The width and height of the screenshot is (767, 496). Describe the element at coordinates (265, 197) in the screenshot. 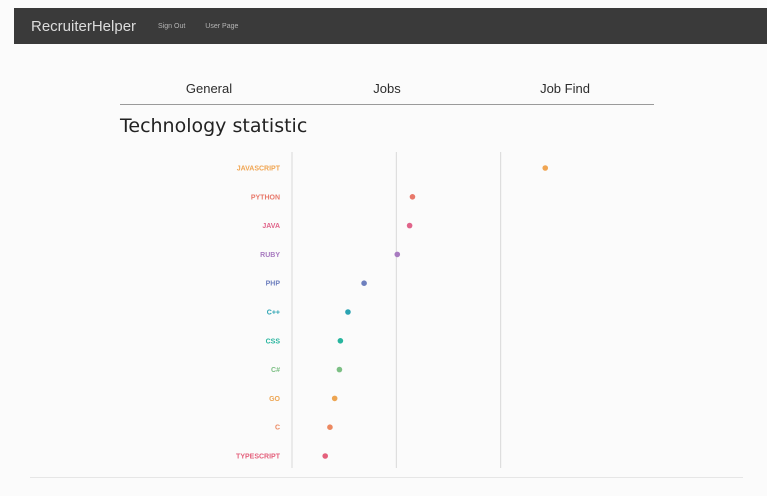

I see `category-label: PYTHON` at that location.